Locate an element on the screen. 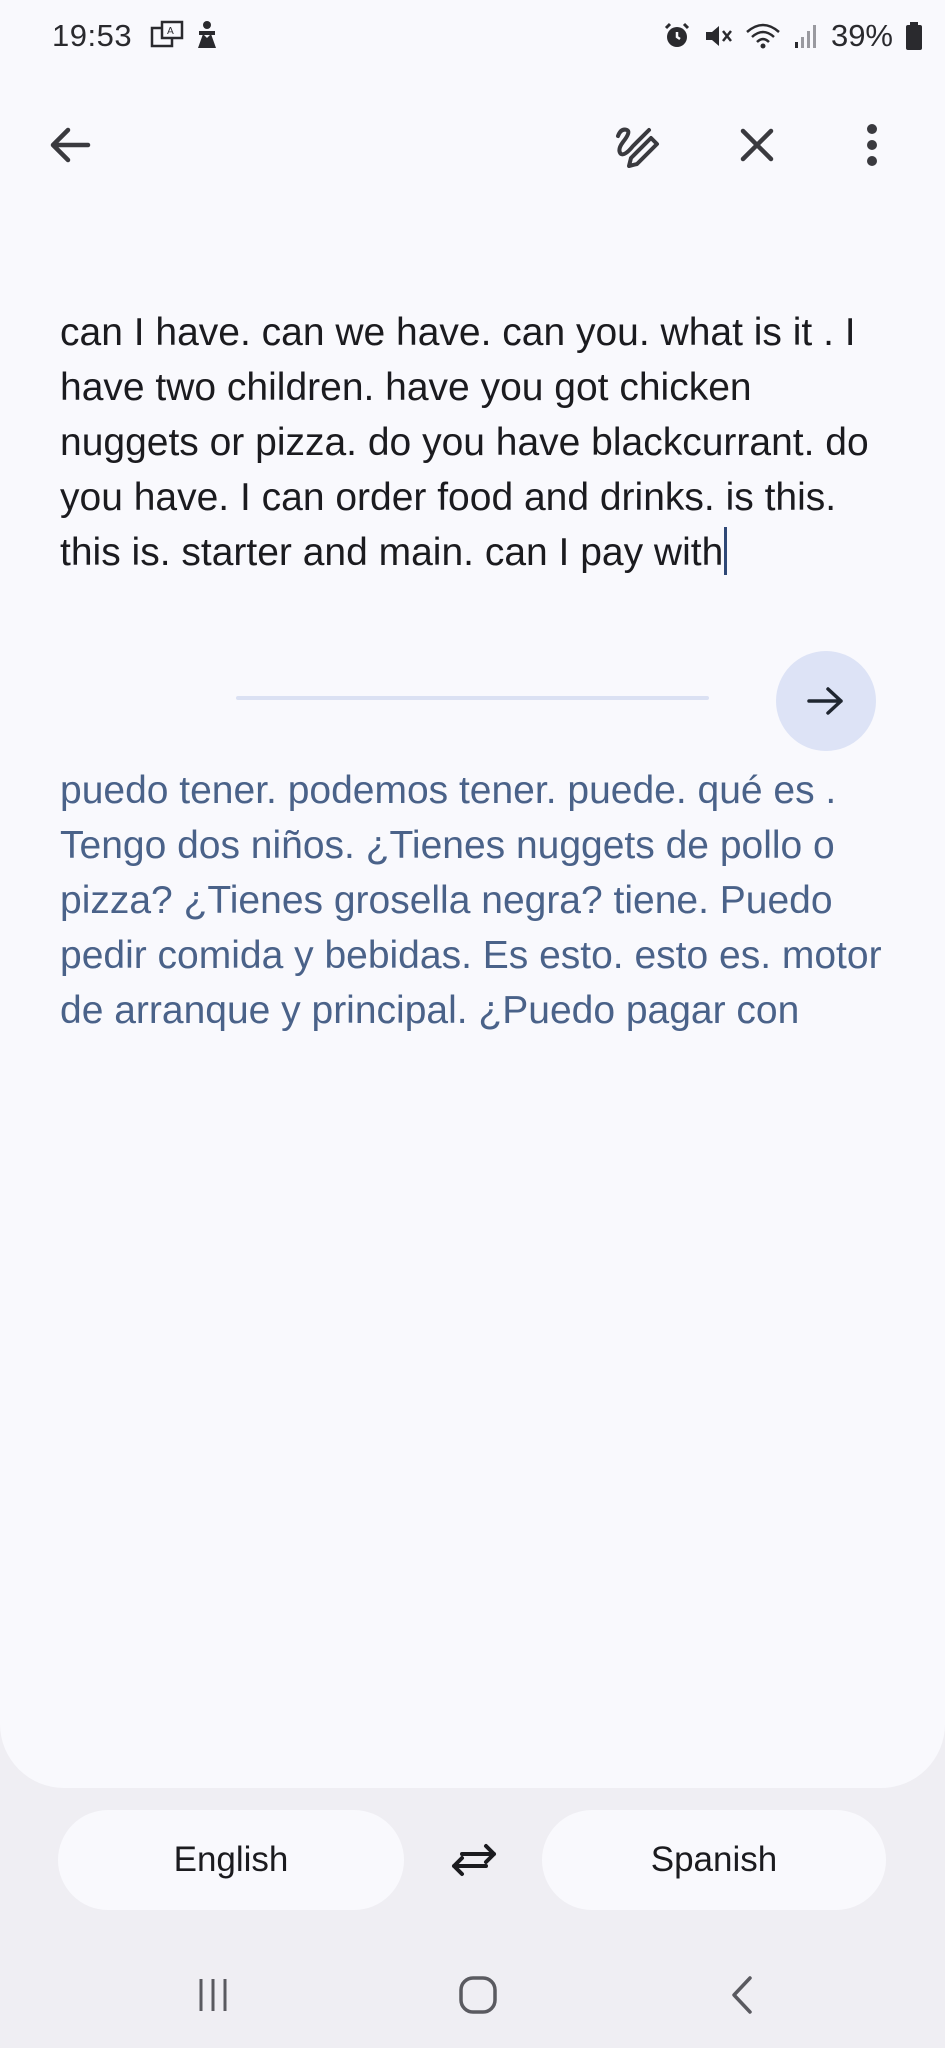  translate-notification-icon: A is located at coordinates (167, 34).